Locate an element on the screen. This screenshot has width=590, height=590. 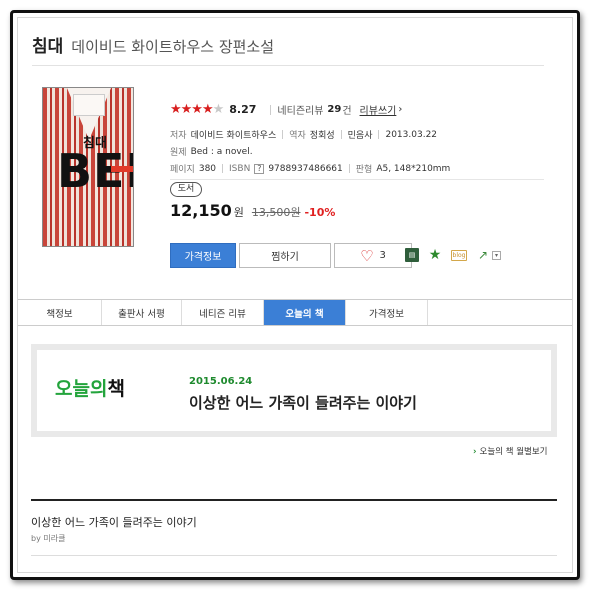
share-tools: ▤ ★ blog ↗ ▾ is located at coordinates (457, 255).